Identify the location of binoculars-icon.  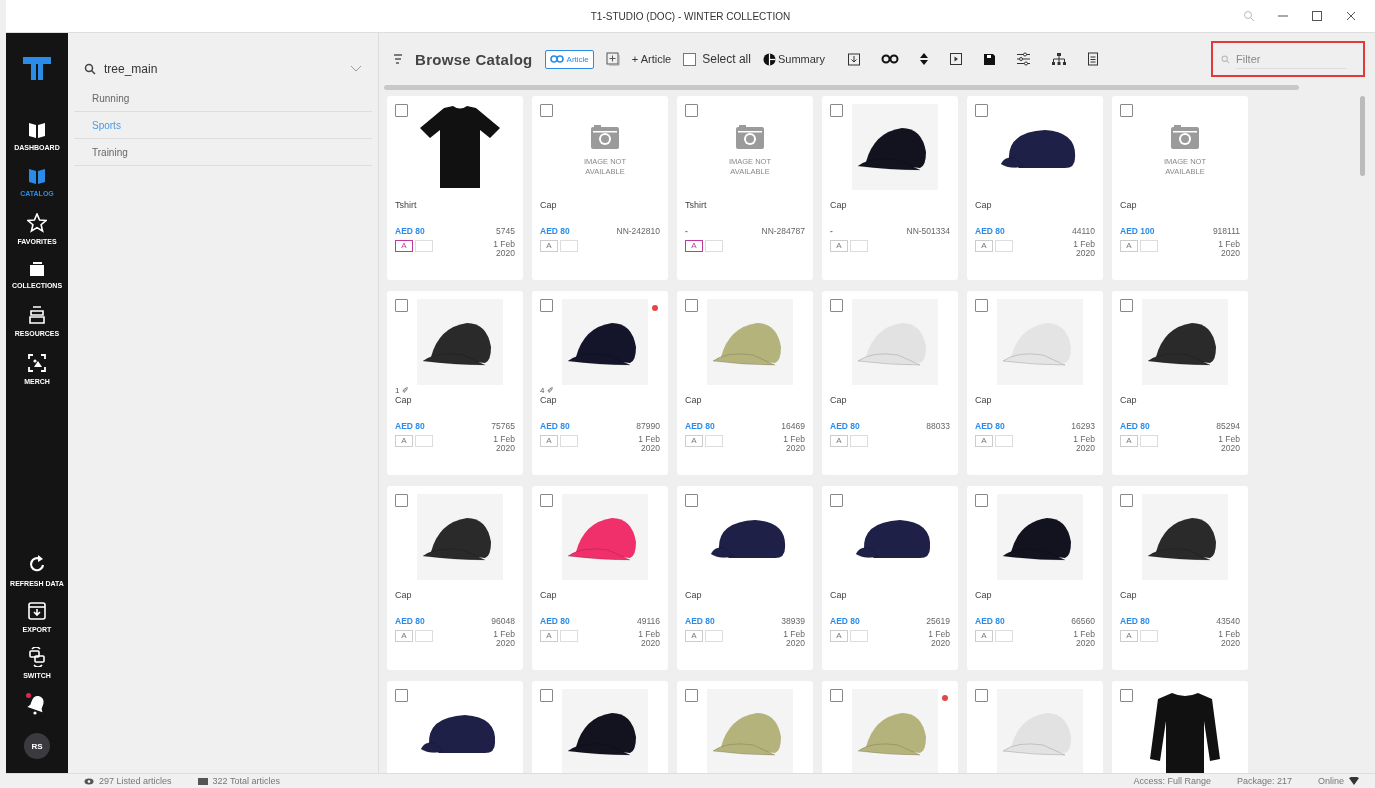
(890, 59).